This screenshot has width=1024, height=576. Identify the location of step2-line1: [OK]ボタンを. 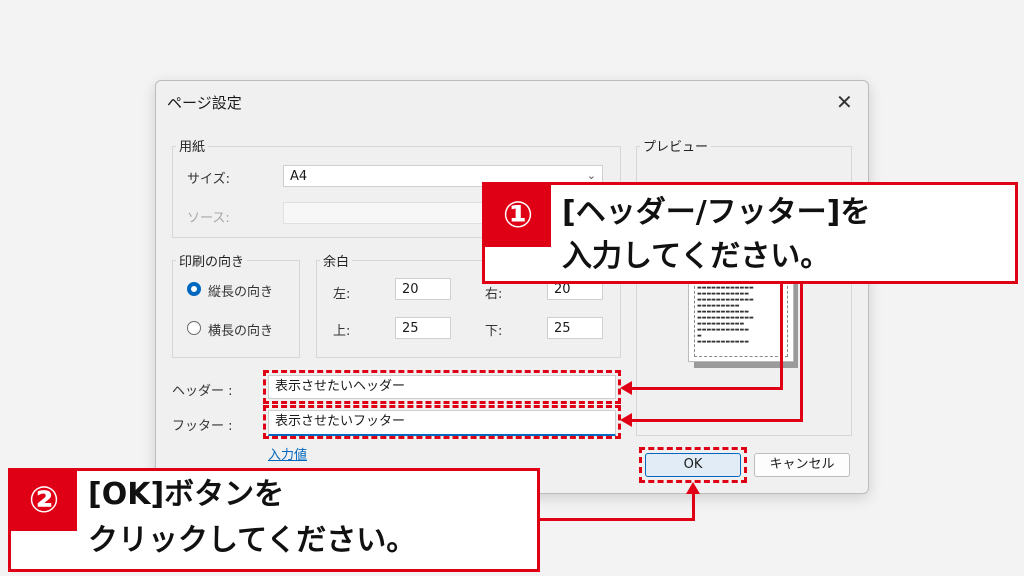
(186, 494).